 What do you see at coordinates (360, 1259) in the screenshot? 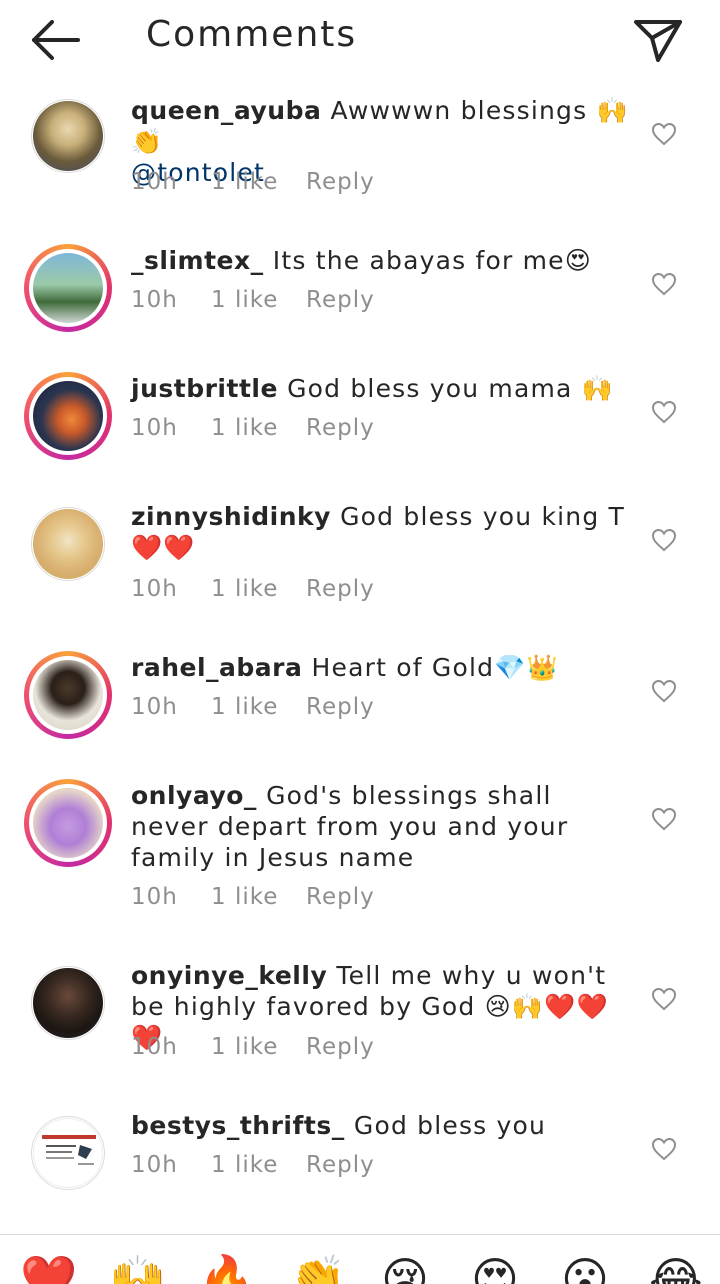
I see `quick-reaction-bar: ❤️ 🙌 🔥 👏 😢 😍 😮 😂` at bounding box center [360, 1259].